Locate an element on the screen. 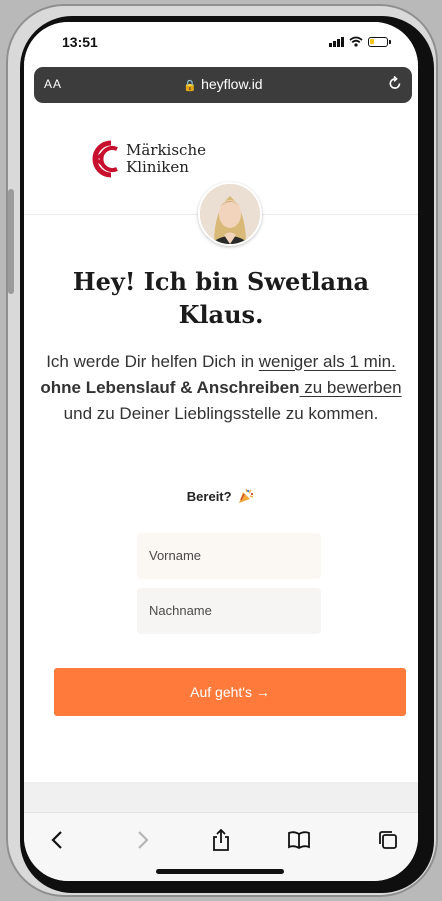 The image size is (442, 901). status-time: 13:51 is located at coordinates (80, 42).